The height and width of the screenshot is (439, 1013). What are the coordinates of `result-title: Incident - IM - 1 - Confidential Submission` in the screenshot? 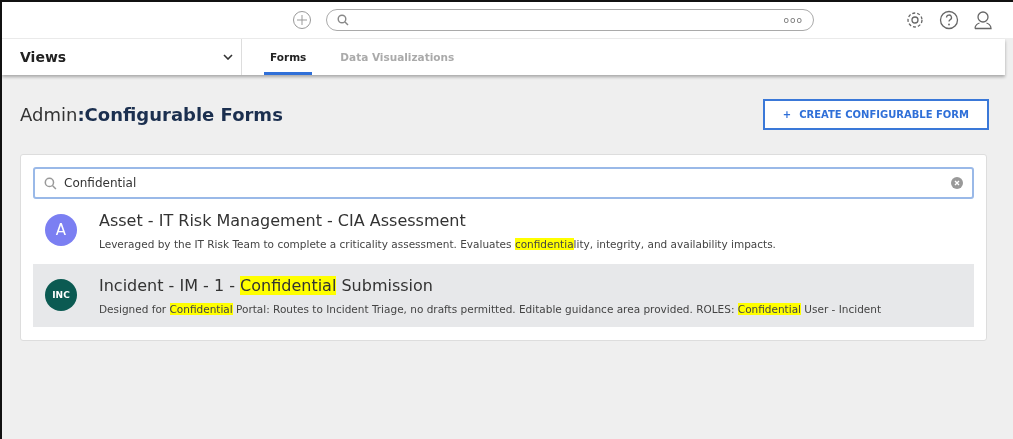 It's located at (266, 285).